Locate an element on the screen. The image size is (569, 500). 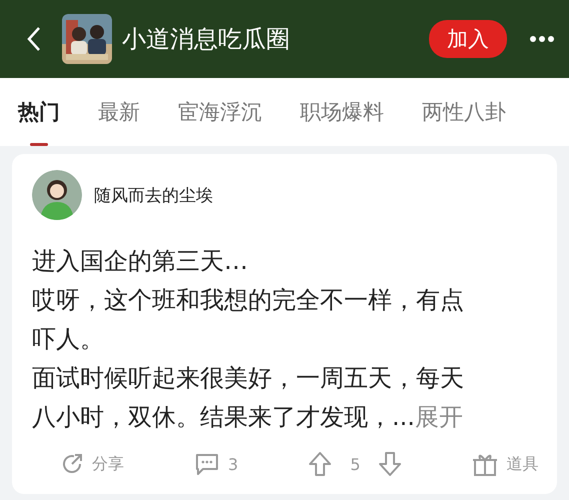
more-icon is located at coordinates (542, 39).